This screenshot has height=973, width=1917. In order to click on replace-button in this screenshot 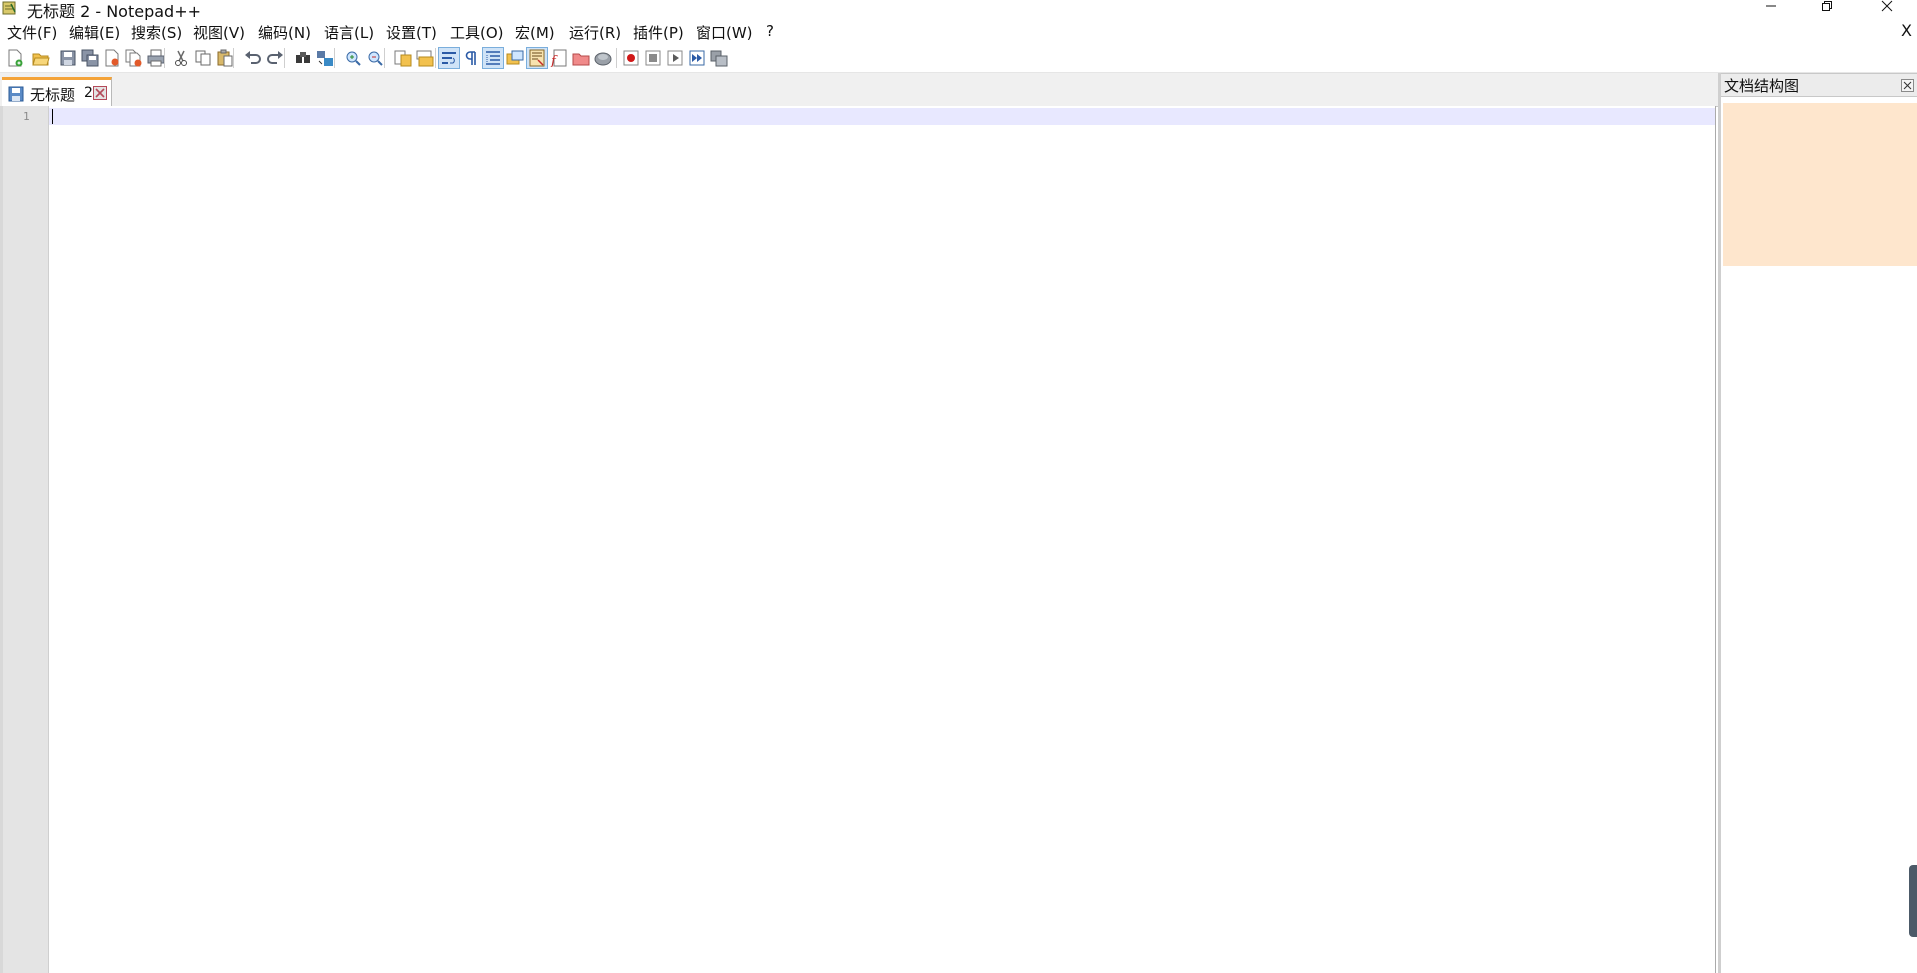, I will do `click(325, 58)`.